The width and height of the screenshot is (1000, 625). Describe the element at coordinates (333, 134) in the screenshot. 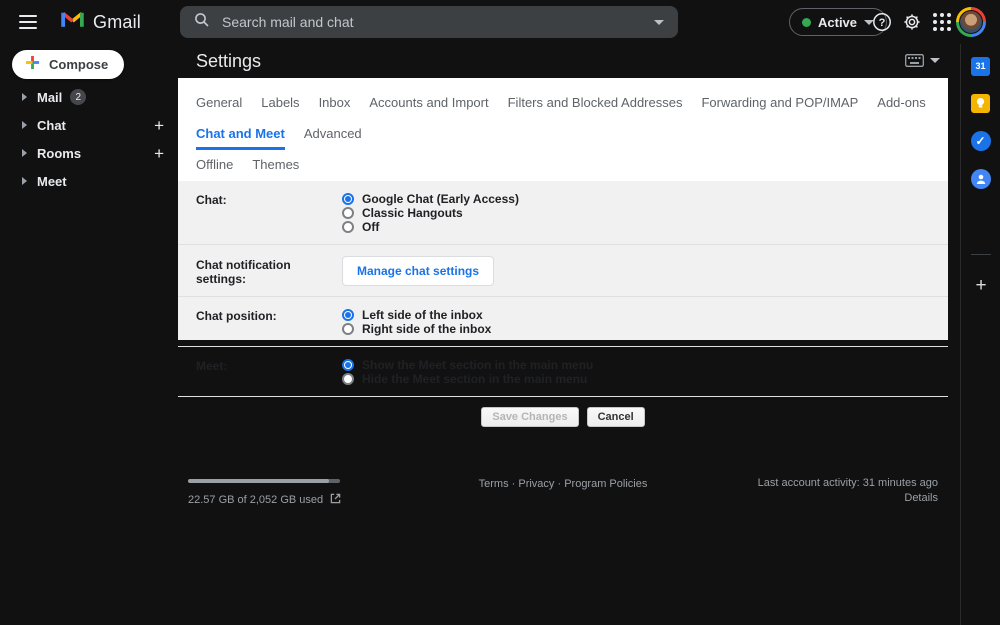

I see `tab-advanced: Advanced` at that location.